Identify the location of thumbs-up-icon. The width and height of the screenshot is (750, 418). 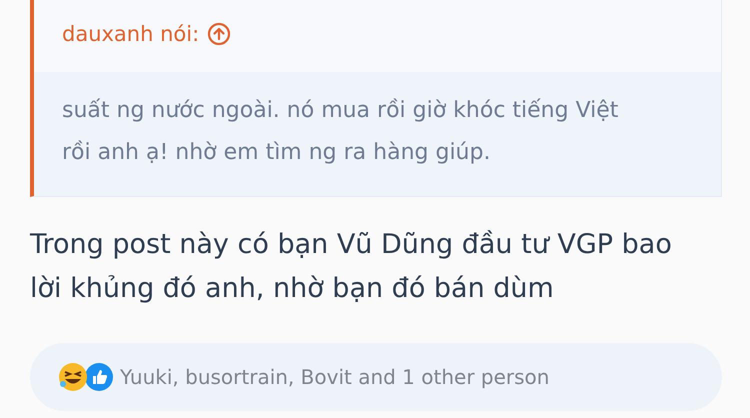
(99, 377).